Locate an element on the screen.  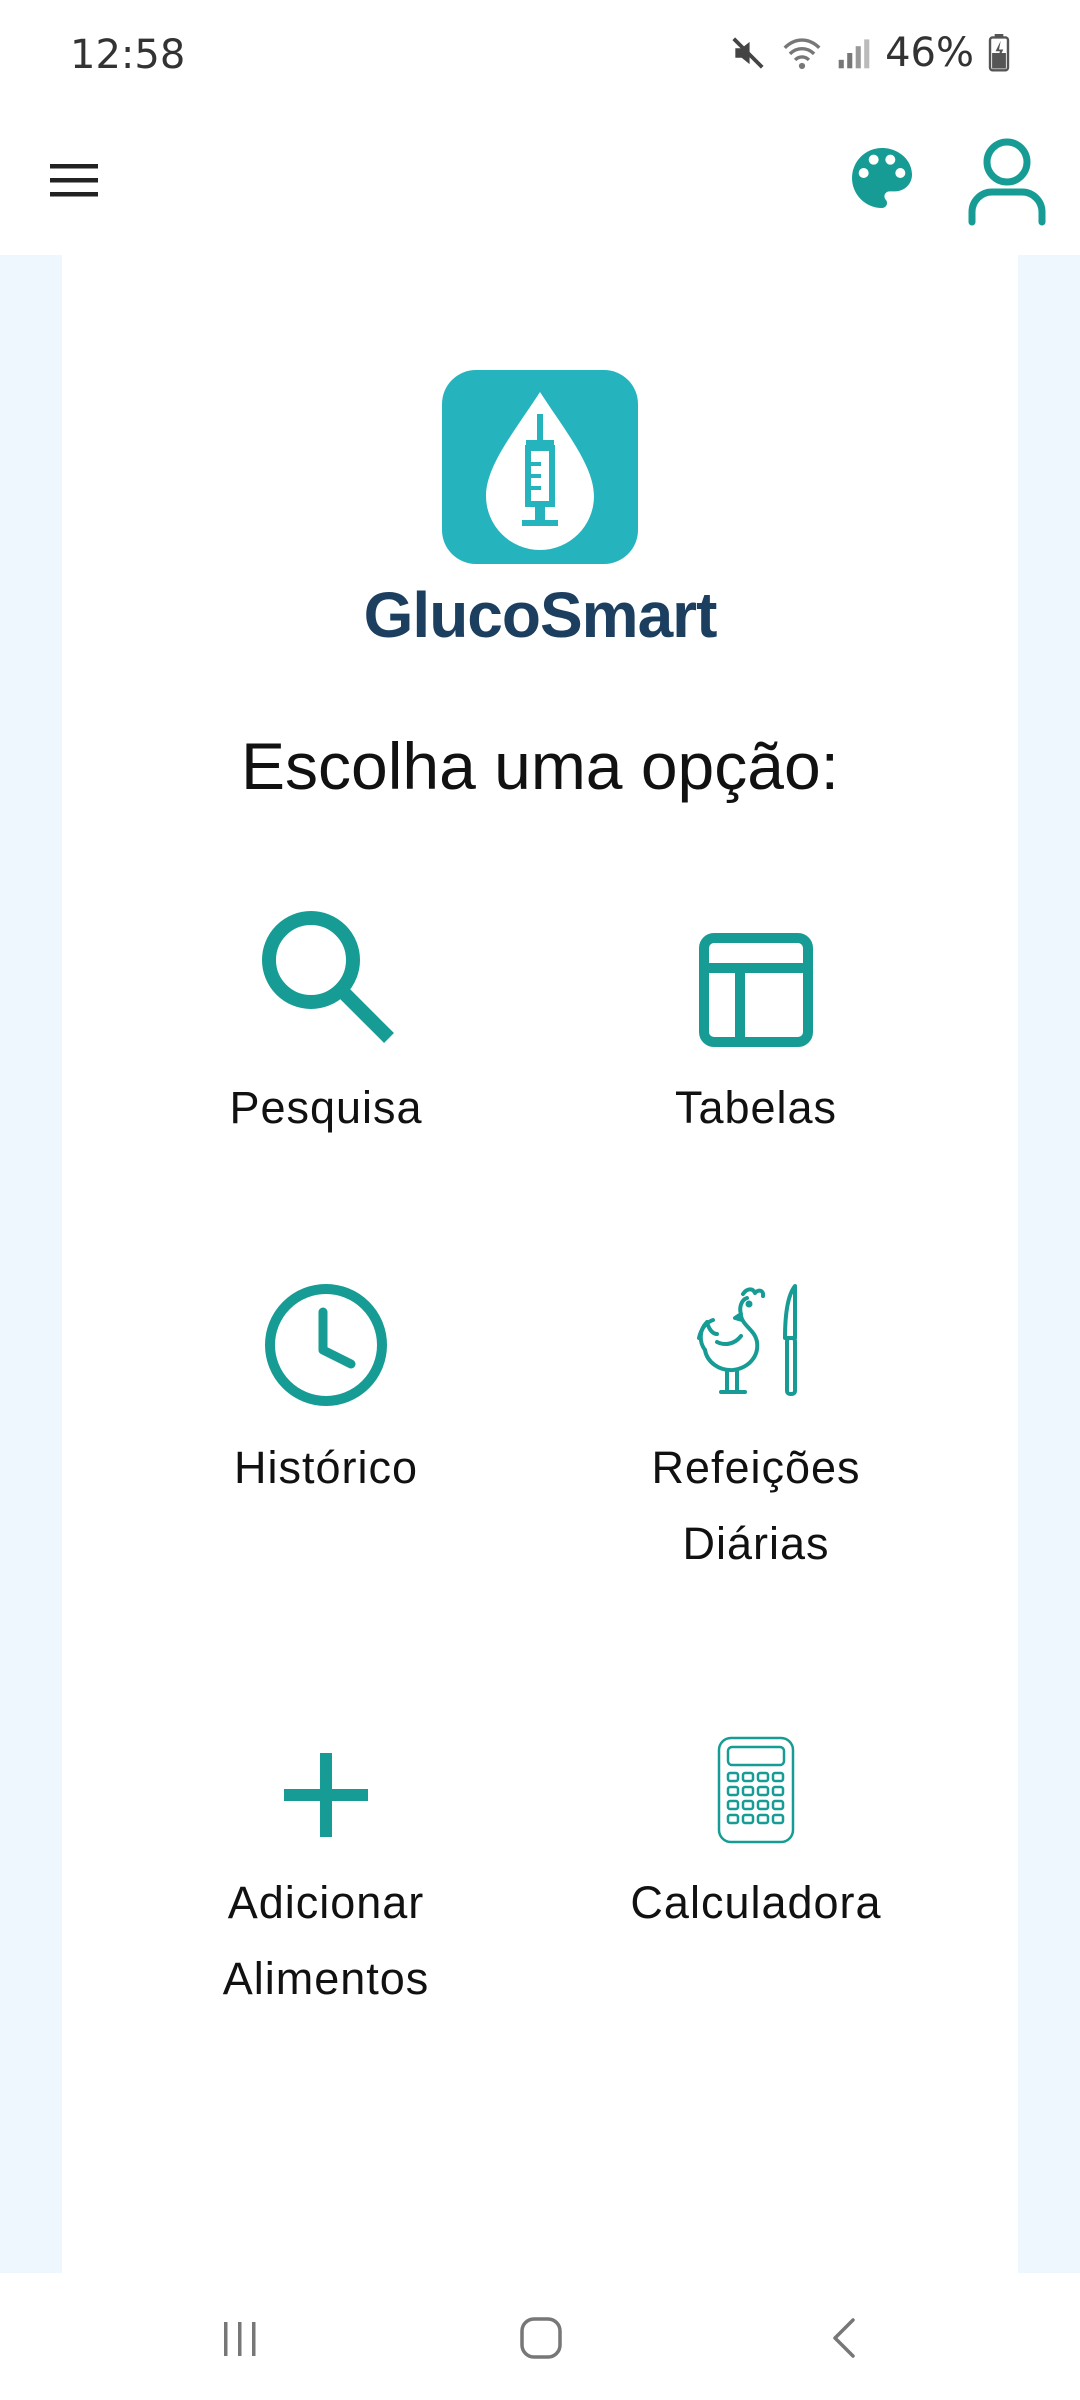
hamburger-menu-icon is located at coordinates (74, 180).